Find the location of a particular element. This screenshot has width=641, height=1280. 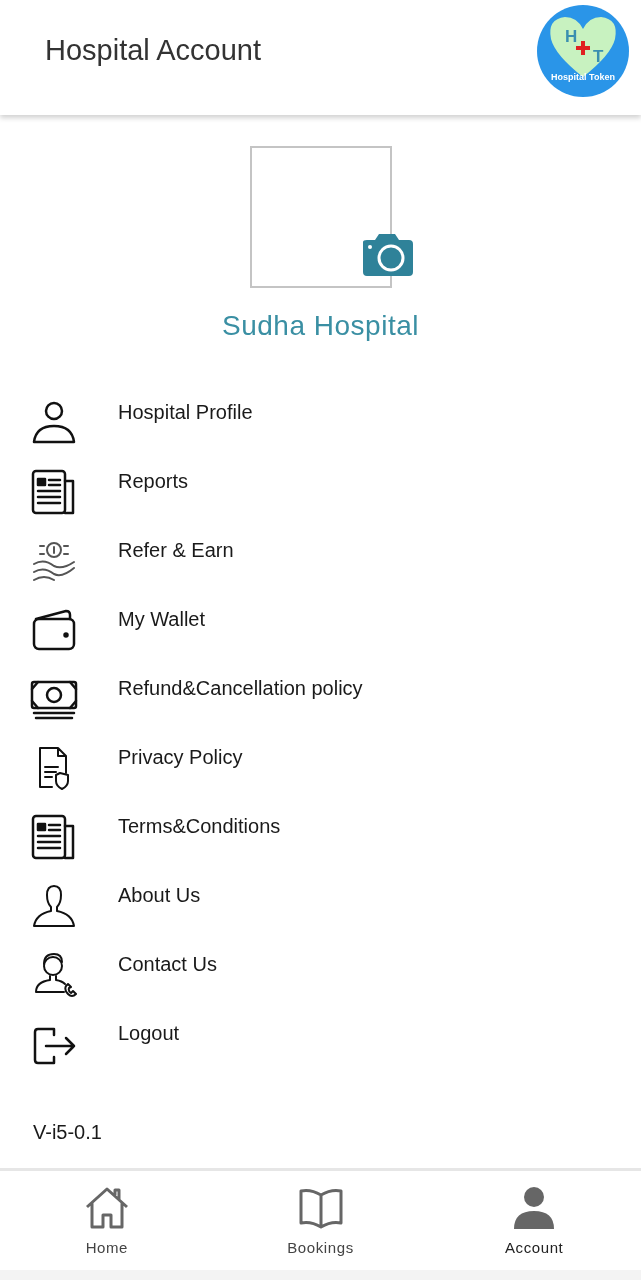

hospital-name: Sudha Hospital is located at coordinates (320, 326).